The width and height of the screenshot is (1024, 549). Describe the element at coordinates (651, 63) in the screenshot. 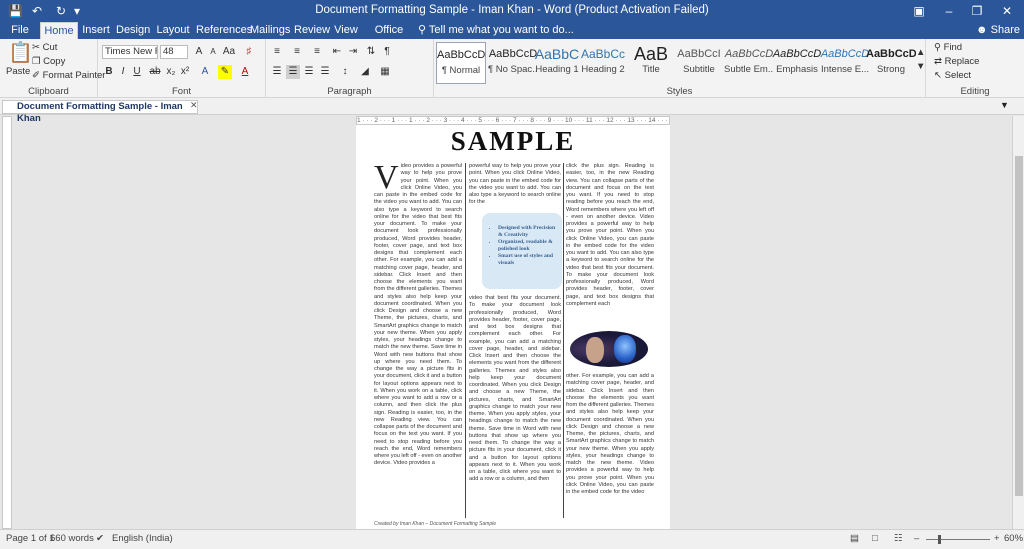

I see `style-title: AaB Title` at that location.